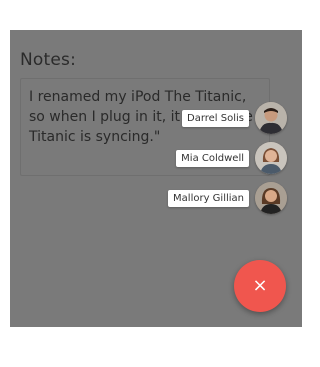 The width and height of the screenshot is (320, 367). What do you see at coordinates (208, 198) in the screenshot?
I see `contact-name-label: Mallory Gillian` at bounding box center [208, 198].